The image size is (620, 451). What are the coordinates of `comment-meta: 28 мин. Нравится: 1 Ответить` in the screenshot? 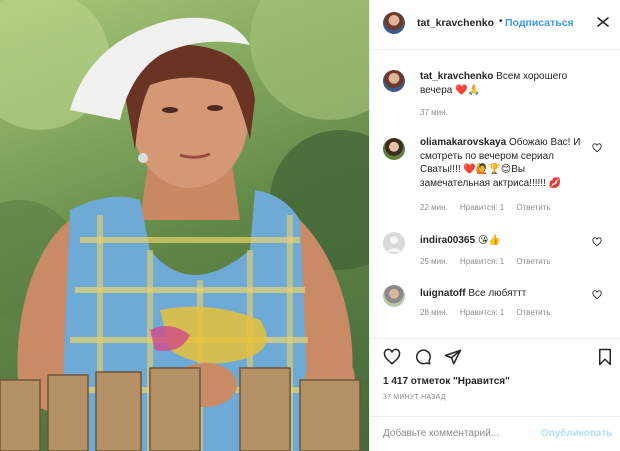 It's located at (490, 312).